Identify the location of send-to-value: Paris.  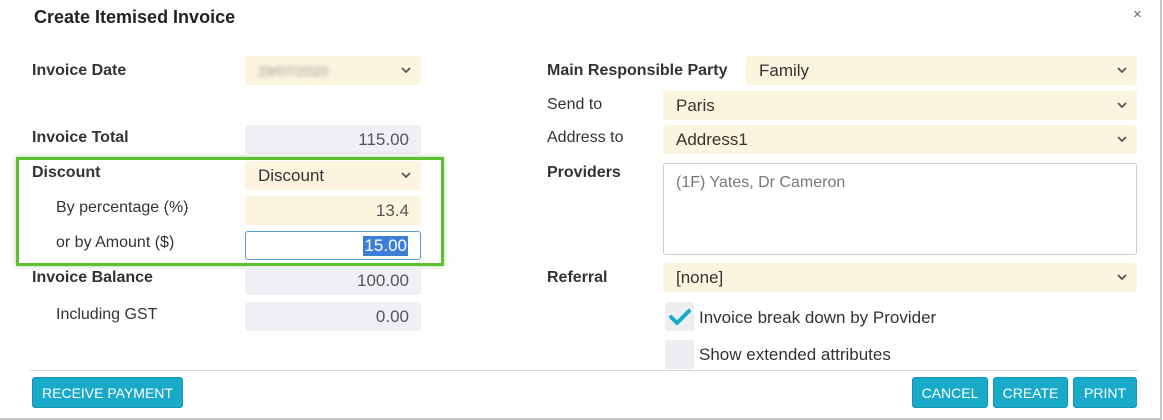
(695, 105).